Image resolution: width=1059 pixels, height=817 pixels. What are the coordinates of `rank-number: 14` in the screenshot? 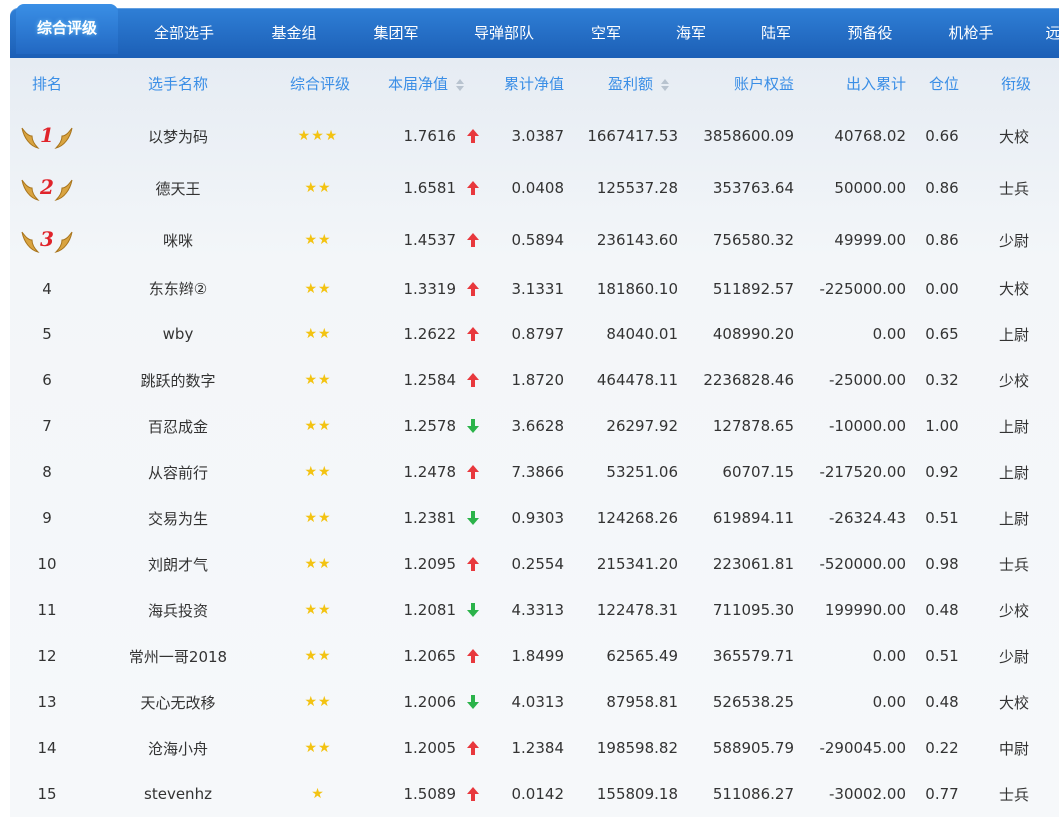 It's located at (47, 748).